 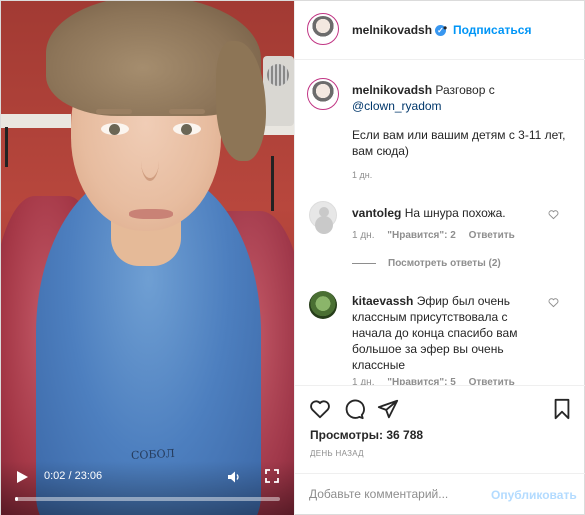 I want to click on background-shelf, so click(x=36, y=121).